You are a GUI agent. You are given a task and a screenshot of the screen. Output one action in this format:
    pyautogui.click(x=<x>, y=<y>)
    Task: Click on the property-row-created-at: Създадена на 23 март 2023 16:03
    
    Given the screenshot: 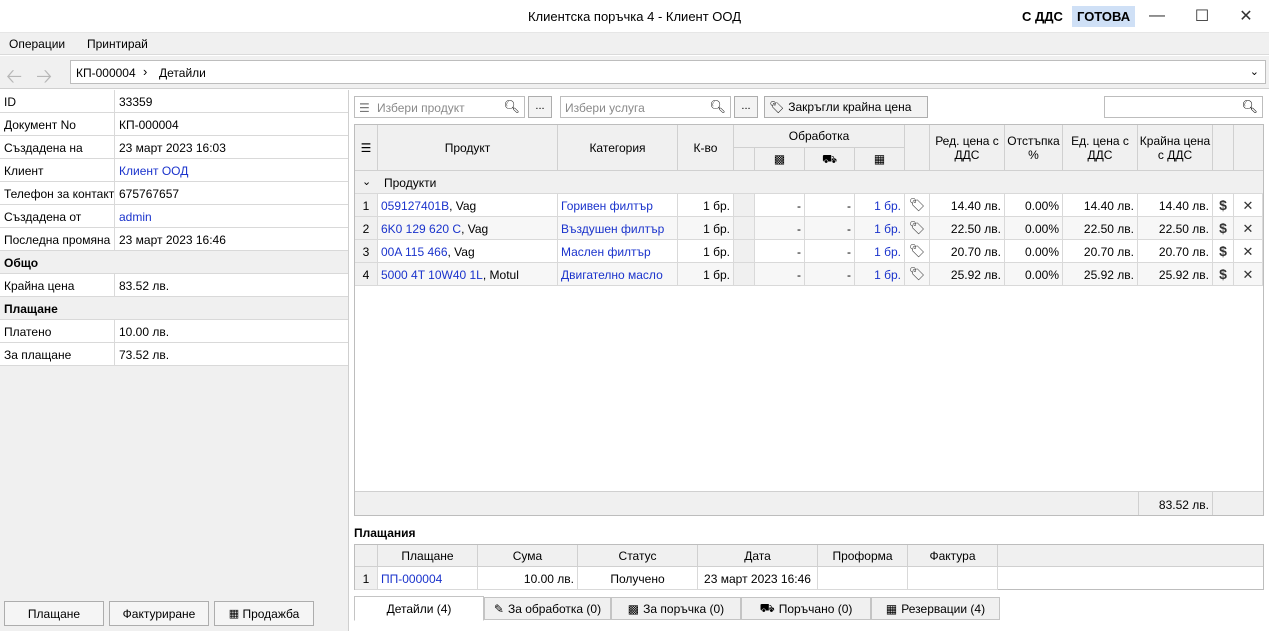 What is the action you would take?
    pyautogui.click(x=174, y=147)
    